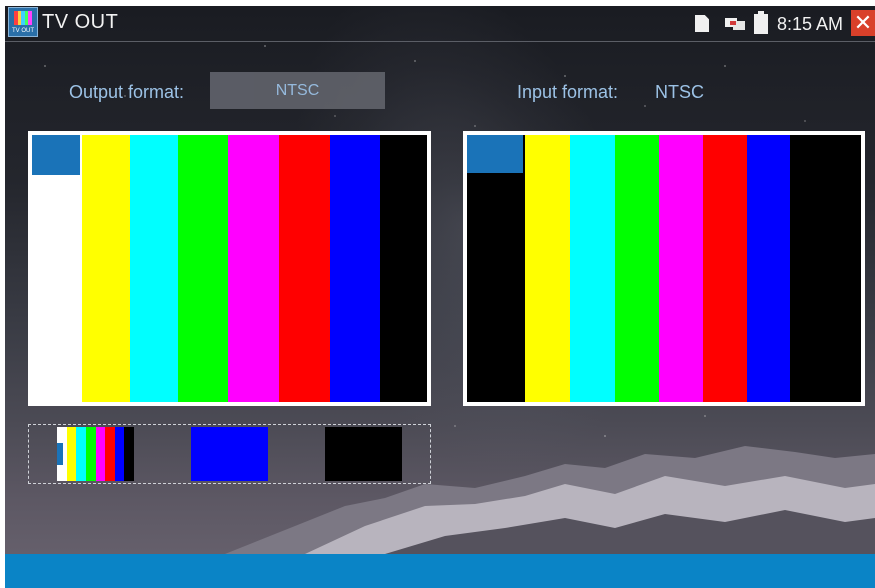  I want to click on app-title: TV OUT, so click(80, 22).